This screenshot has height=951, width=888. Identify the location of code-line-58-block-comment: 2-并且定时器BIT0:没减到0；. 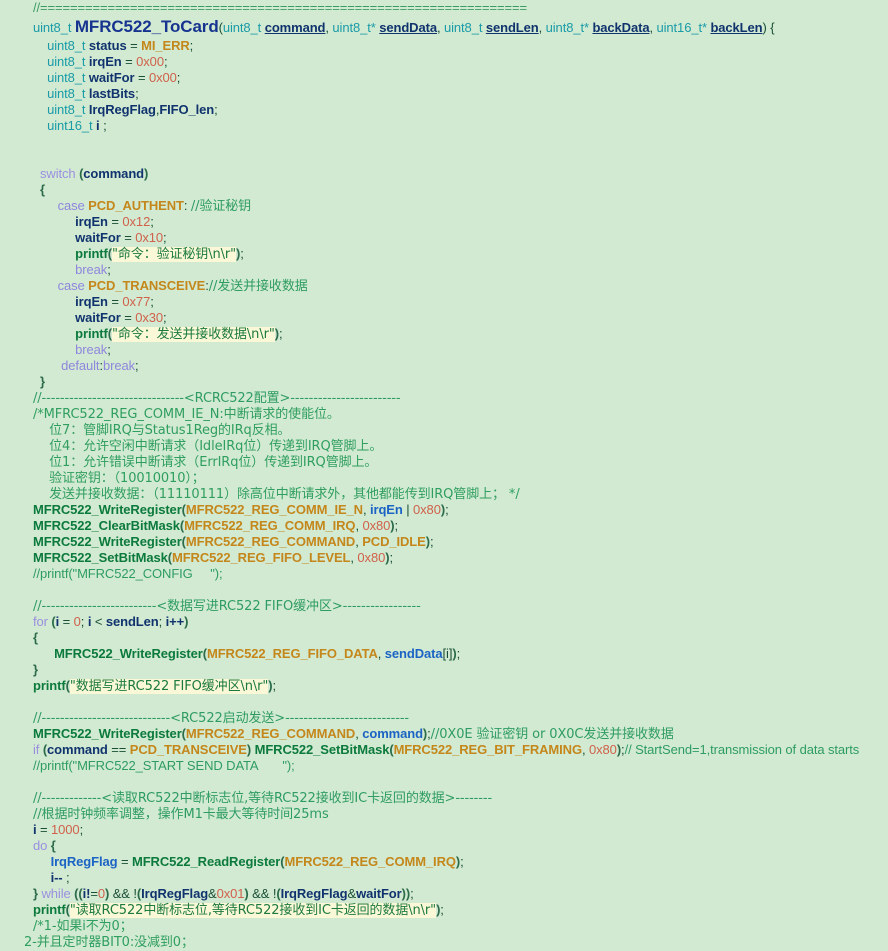
(444, 942).